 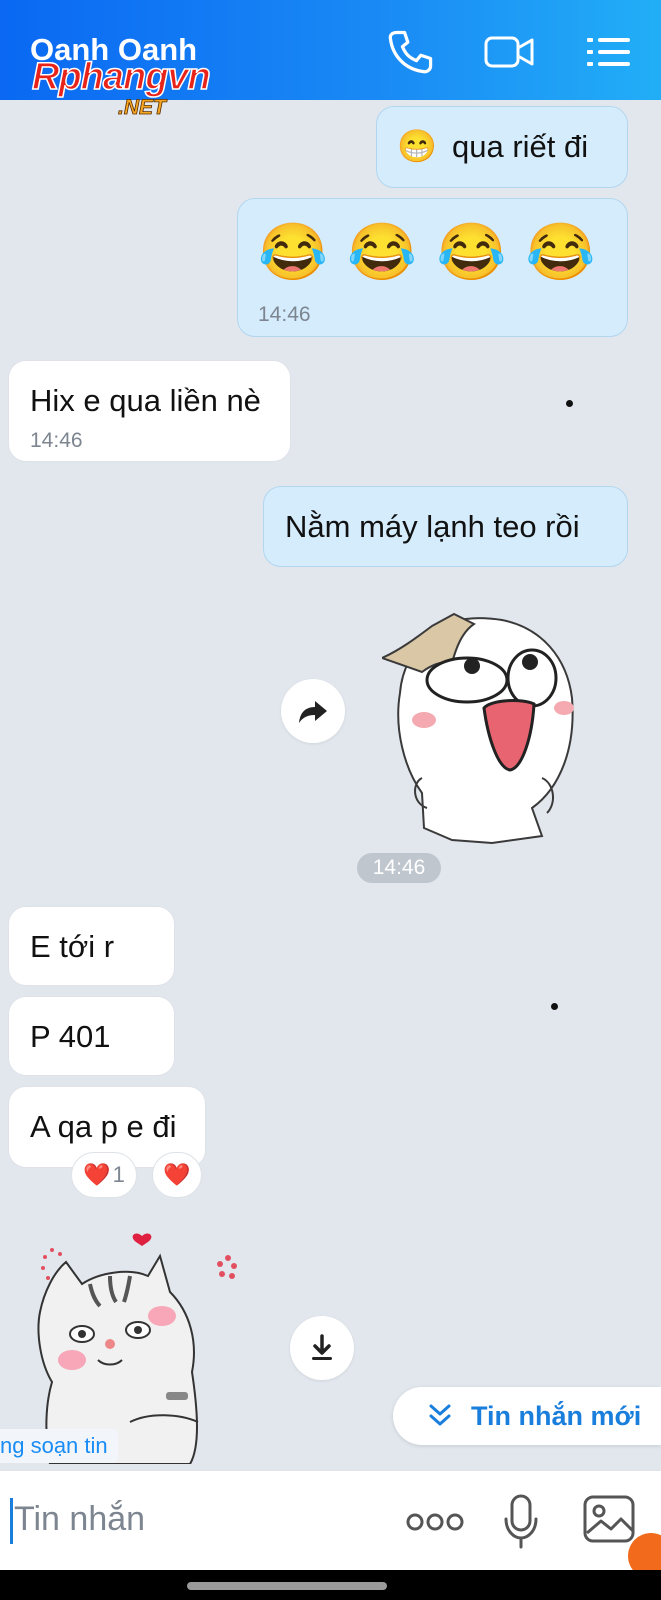 I want to click on grinning-emoji: 😁, so click(x=417, y=146).